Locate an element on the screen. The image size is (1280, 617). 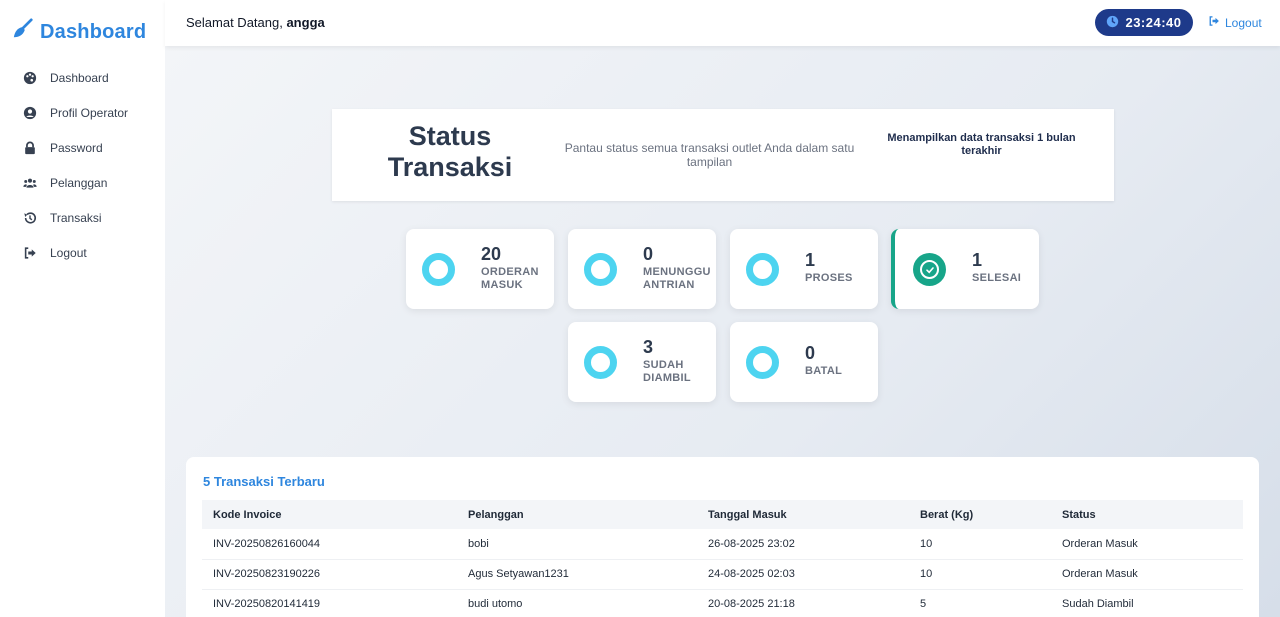
sidebar-item-label: Transaksi is located at coordinates (76, 217).